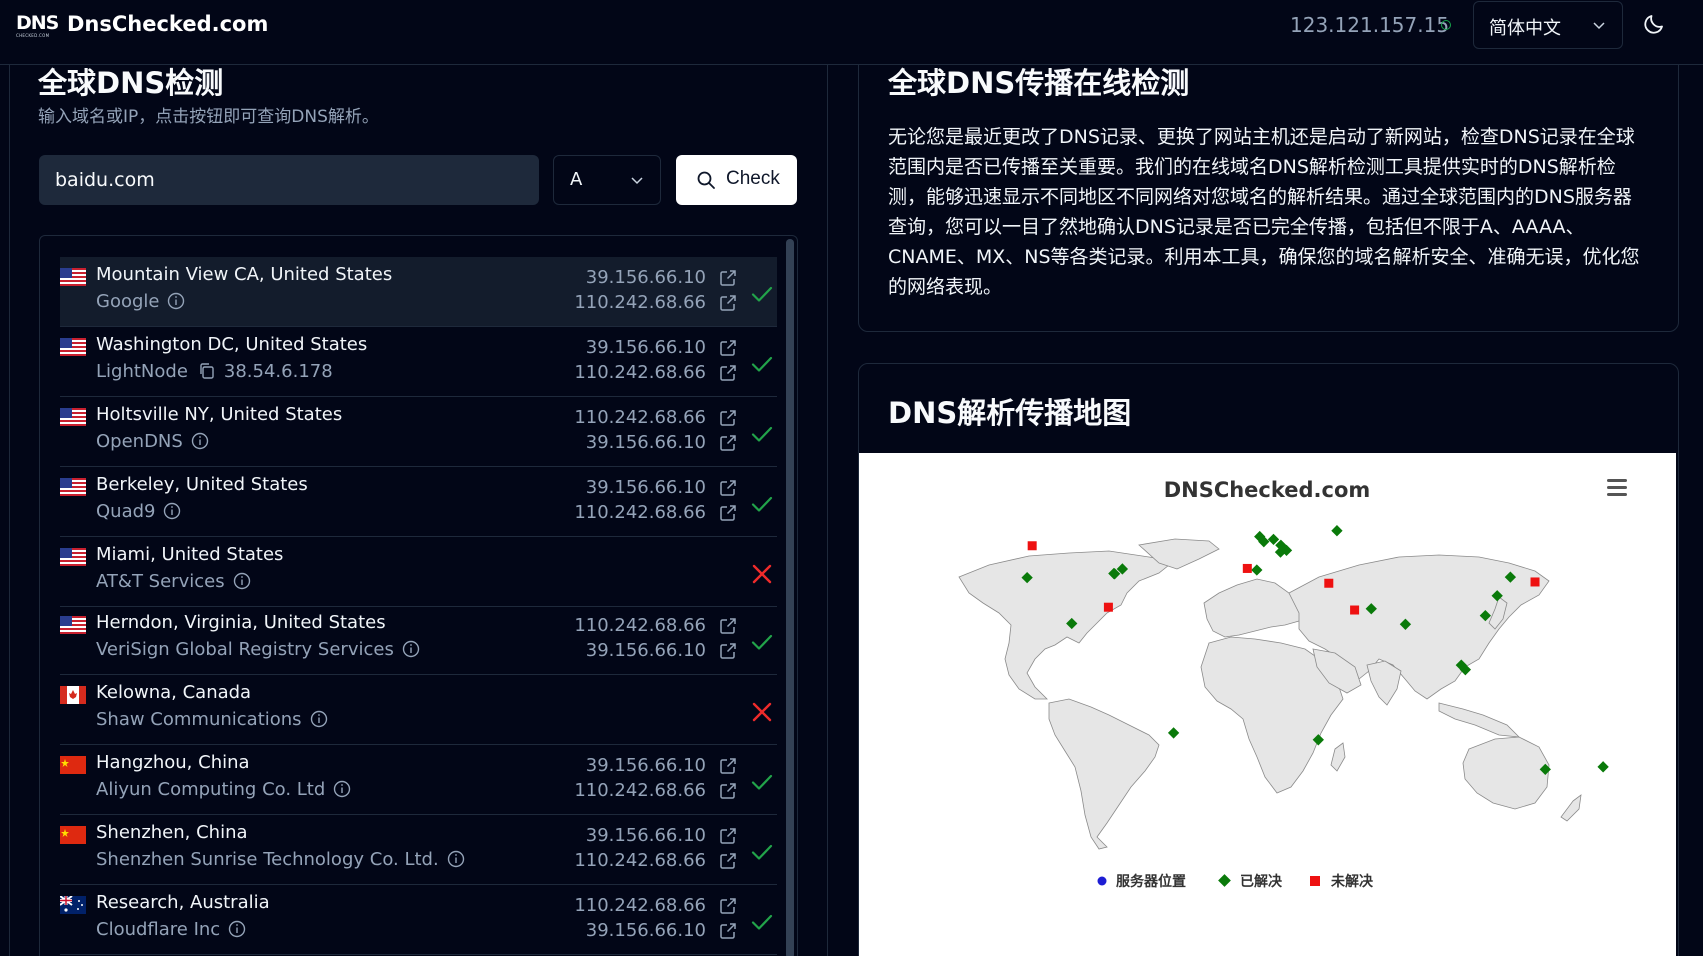 The width and height of the screenshot is (1703, 956). Describe the element at coordinates (1548, 25) in the screenshot. I see `language-select: 简体中文` at that location.